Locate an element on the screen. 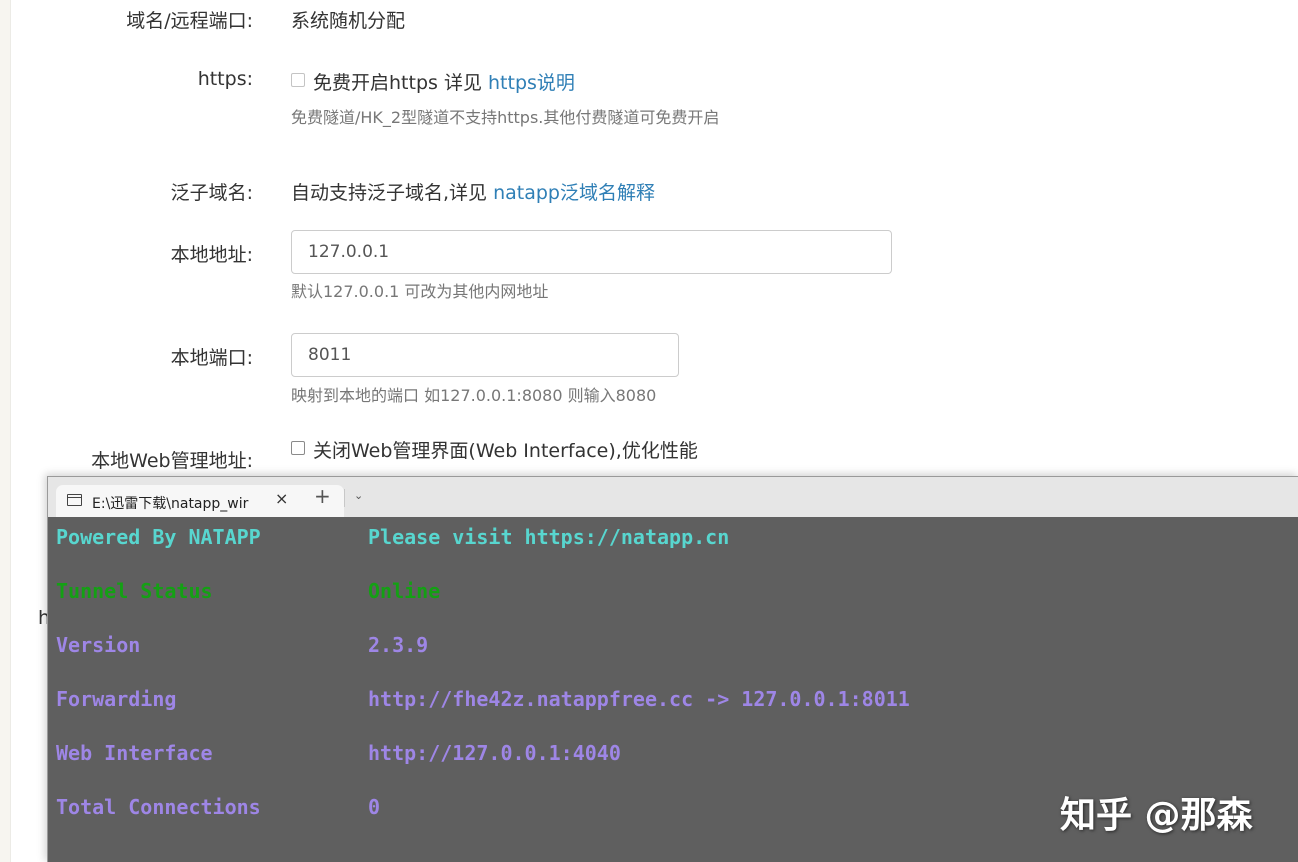 The height and width of the screenshot is (862, 1298). domain-port-value: 系统随机分配 is located at coordinates (348, 21).